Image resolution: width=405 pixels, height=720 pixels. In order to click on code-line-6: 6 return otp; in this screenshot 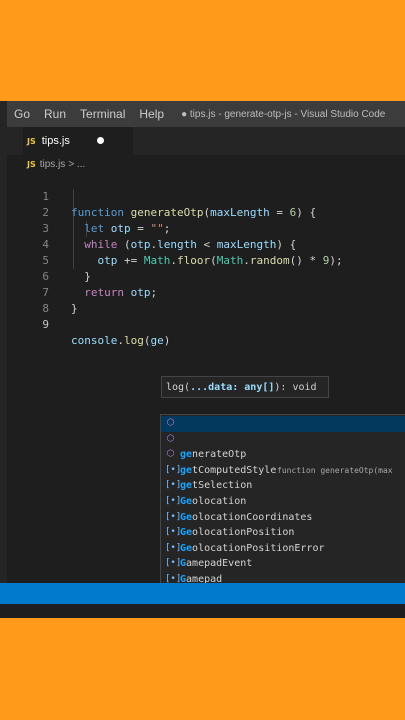, I will do `click(206, 276)`.